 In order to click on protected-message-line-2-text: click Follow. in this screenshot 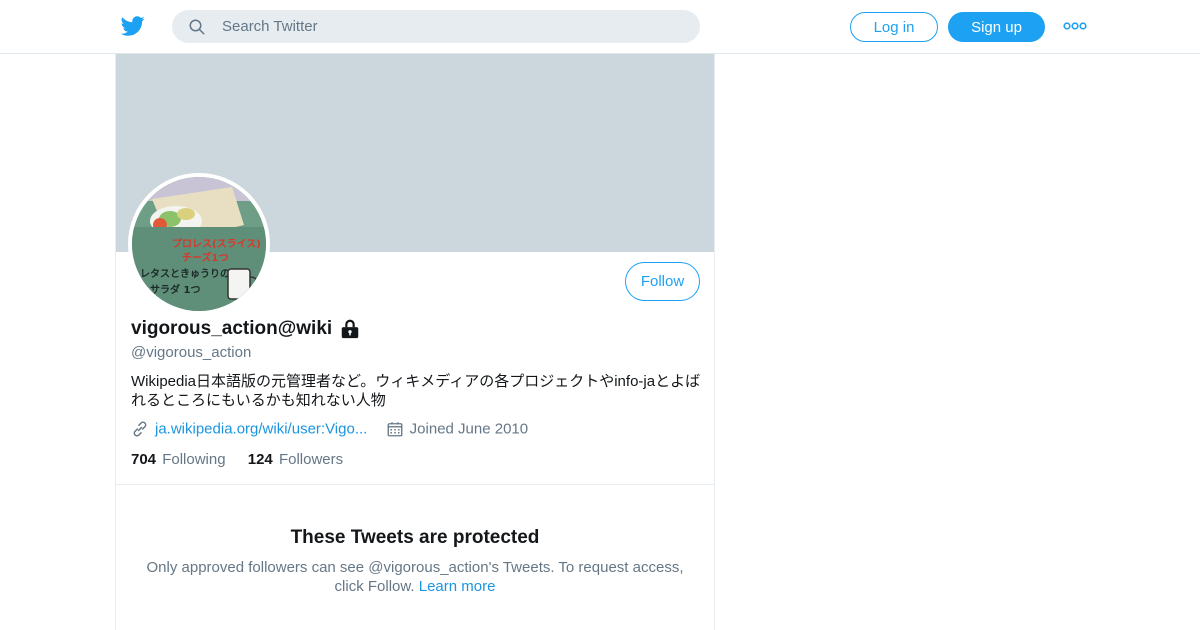, I will do `click(374, 586)`.